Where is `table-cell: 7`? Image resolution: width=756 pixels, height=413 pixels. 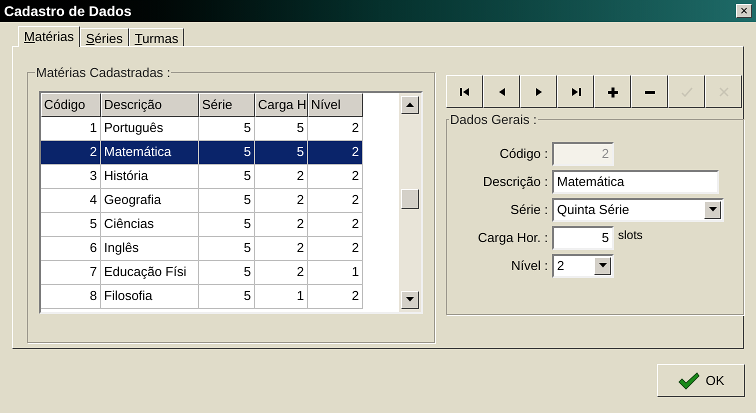 table-cell: 7 is located at coordinates (71, 272).